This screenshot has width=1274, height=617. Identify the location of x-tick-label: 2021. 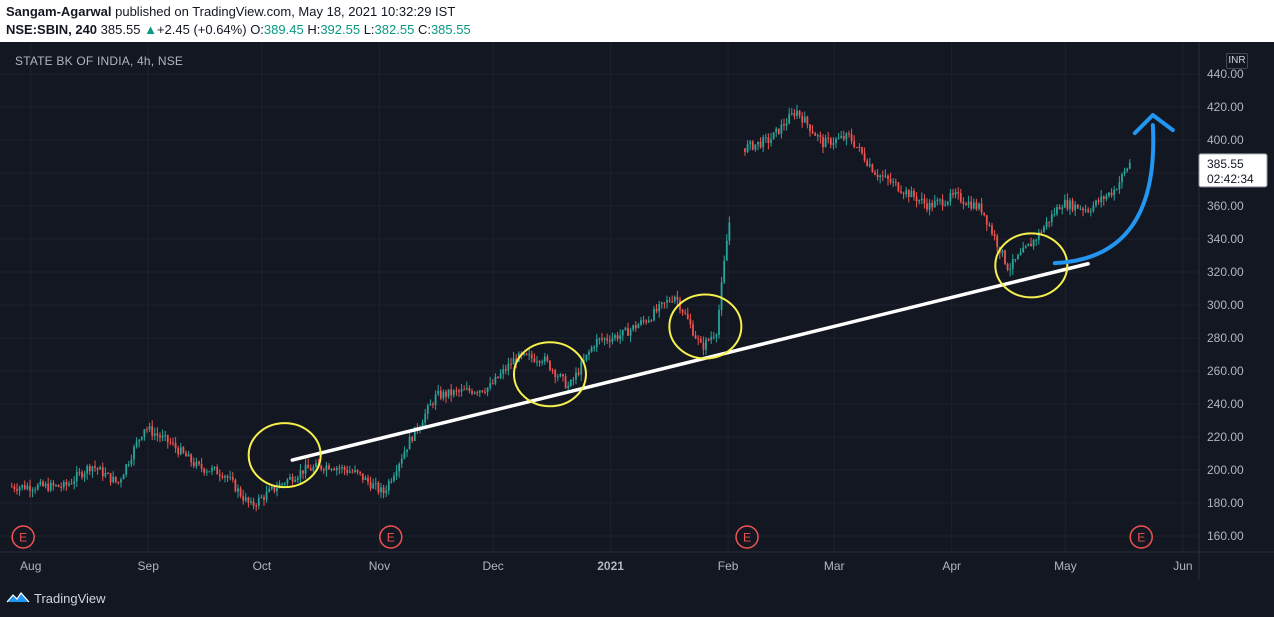
(610, 566).